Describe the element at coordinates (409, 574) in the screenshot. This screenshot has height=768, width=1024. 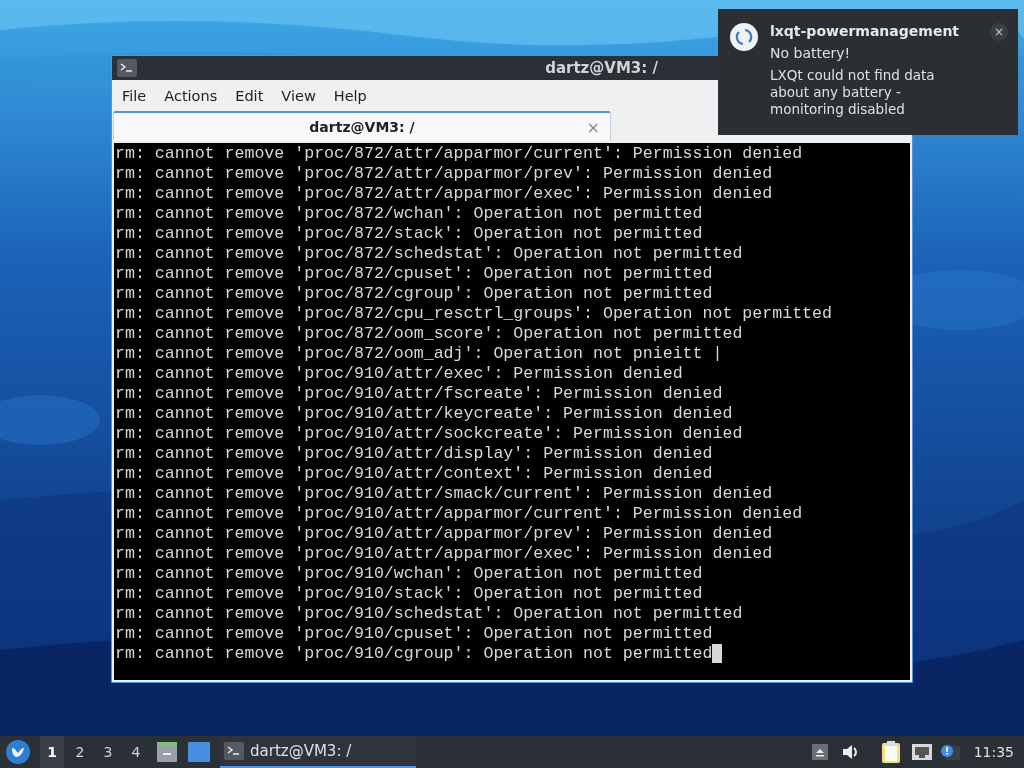
I see `output-line: rm: cannot remove 'proc/910/wchan': Operation not permitted` at that location.